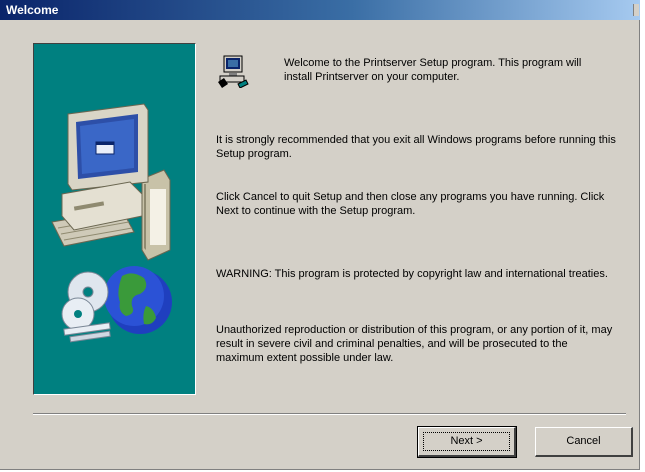  What do you see at coordinates (636, 10) in the screenshot?
I see `title-edge-mark` at bounding box center [636, 10].